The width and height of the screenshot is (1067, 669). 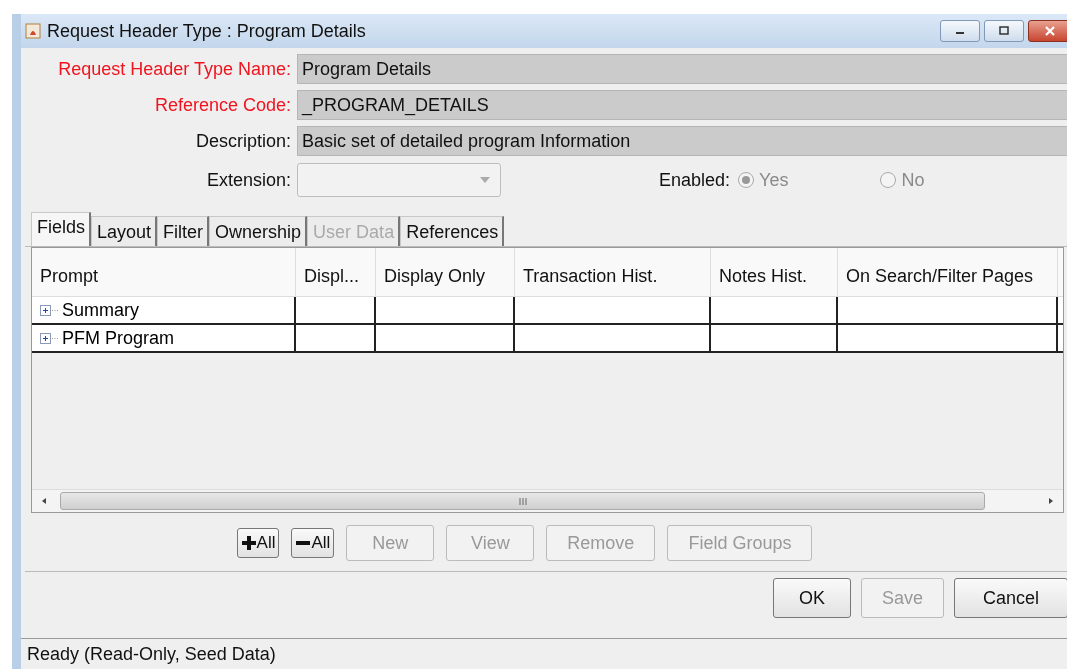 What do you see at coordinates (682, 141) in the screenshot?
I see `text-field: Basic set of detailed program Information` at bounding box center [682, 141].